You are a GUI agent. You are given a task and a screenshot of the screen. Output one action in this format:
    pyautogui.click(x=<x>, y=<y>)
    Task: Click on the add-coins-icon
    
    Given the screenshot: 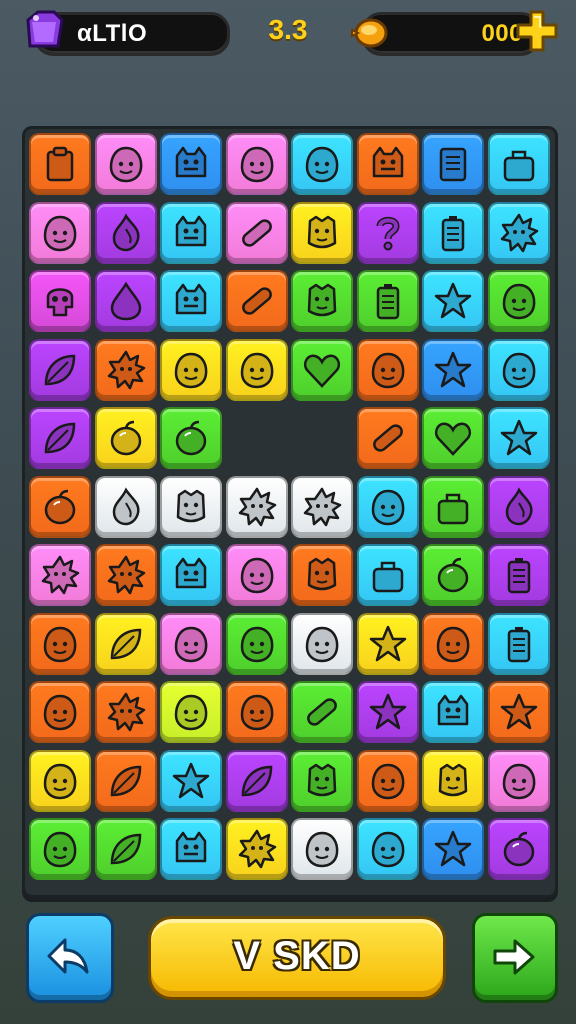 What is the action you would take?
    pyautogui.click(x=537, y=31)
    